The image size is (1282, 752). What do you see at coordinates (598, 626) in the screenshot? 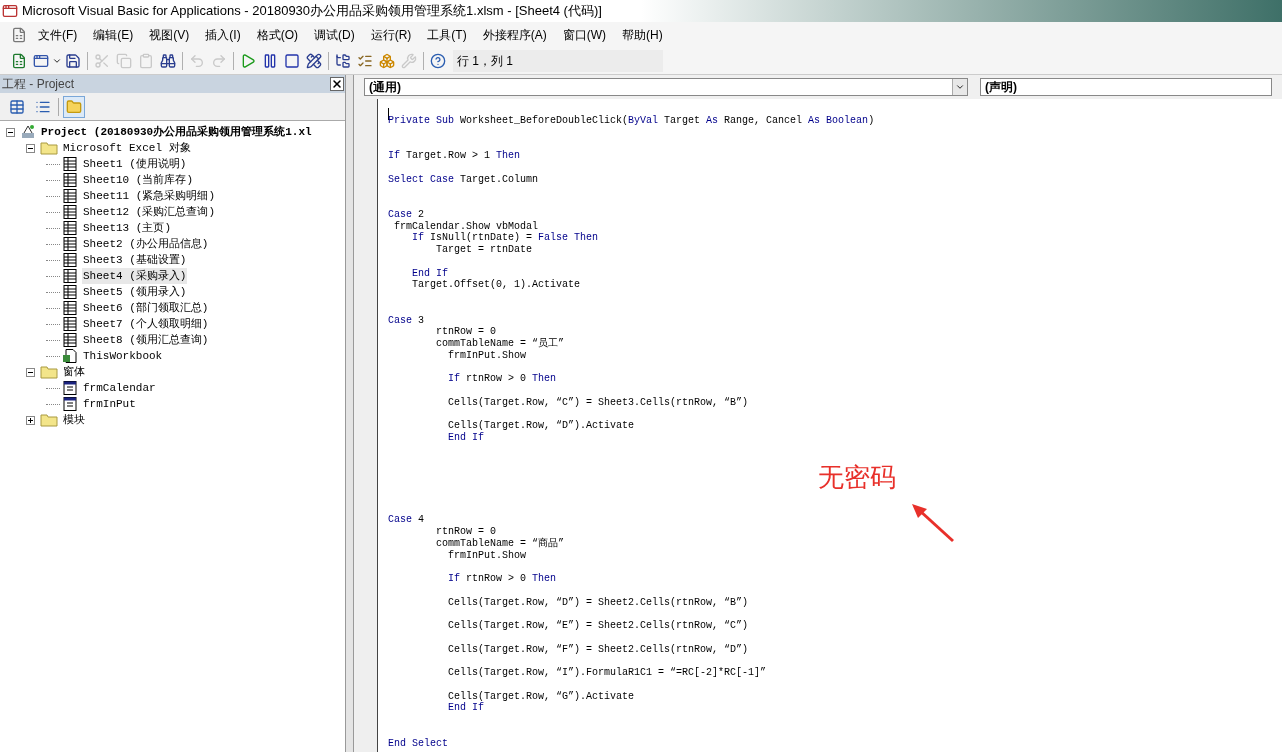
I see `code-line: Cells(Target.Row, “E”) = Sheet2.Cells(rtnRow, “C”)` at bounding box center [598, 626].